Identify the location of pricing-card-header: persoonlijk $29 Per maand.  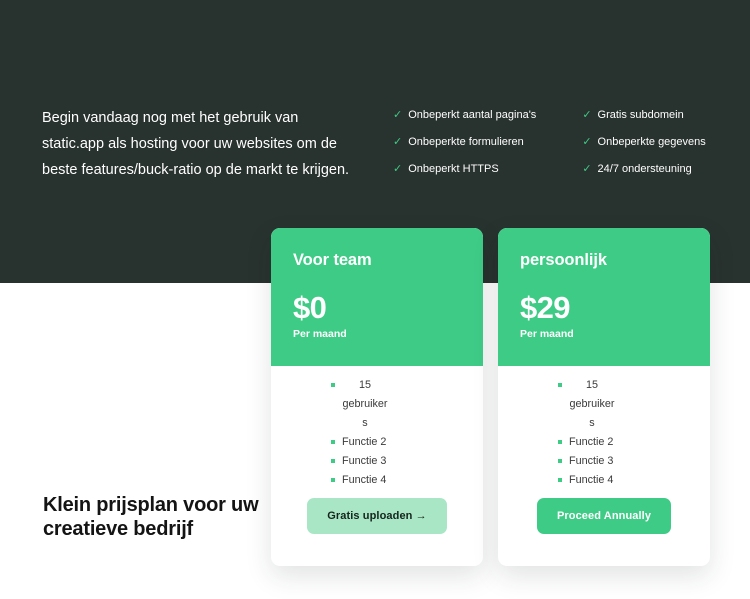
(604, 297).